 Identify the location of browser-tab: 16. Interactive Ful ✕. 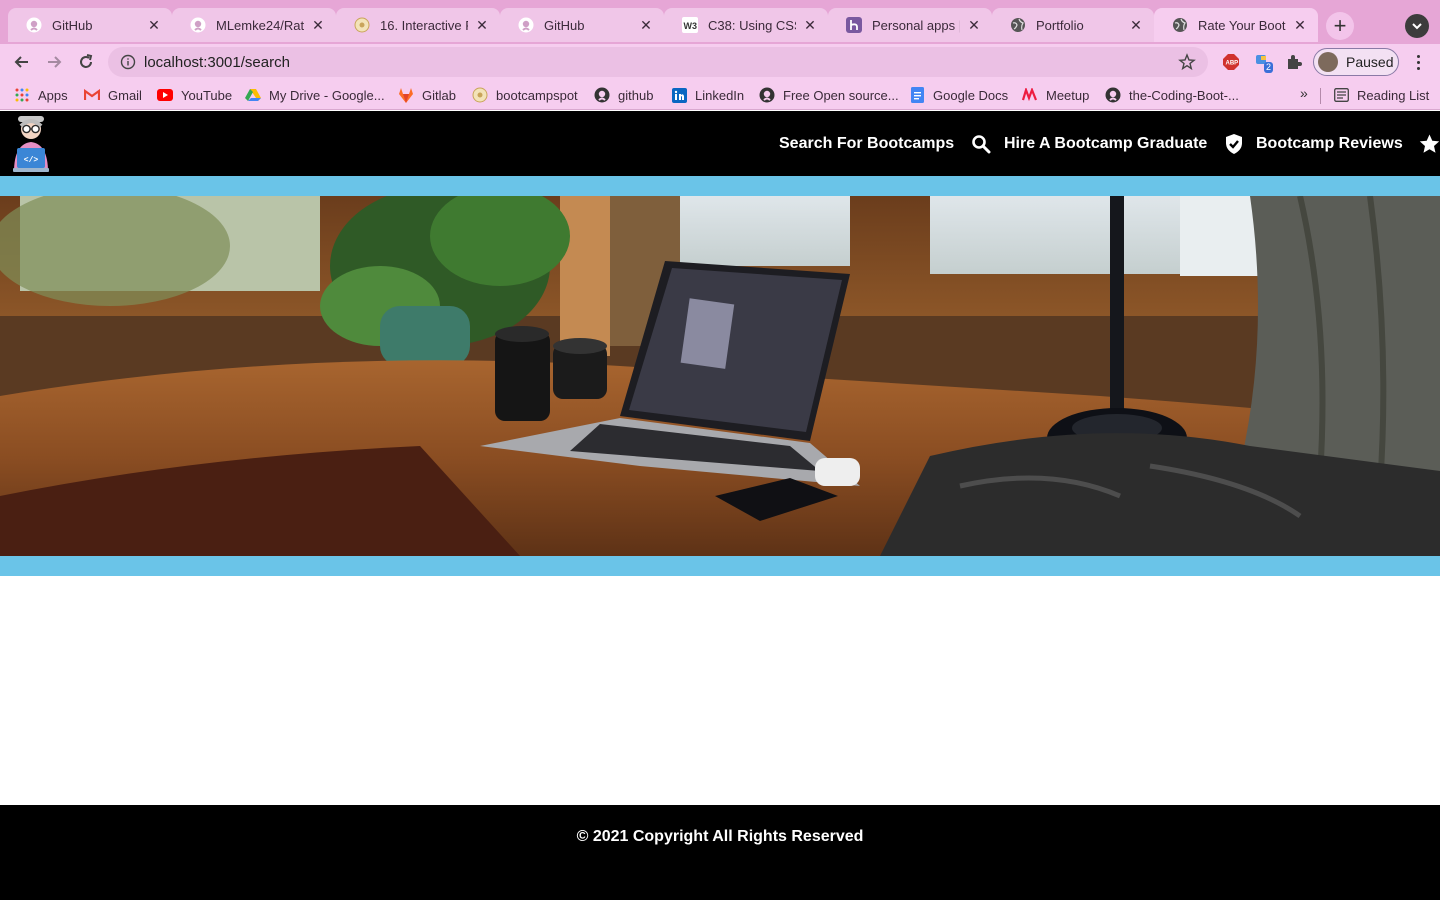
(418, 25).